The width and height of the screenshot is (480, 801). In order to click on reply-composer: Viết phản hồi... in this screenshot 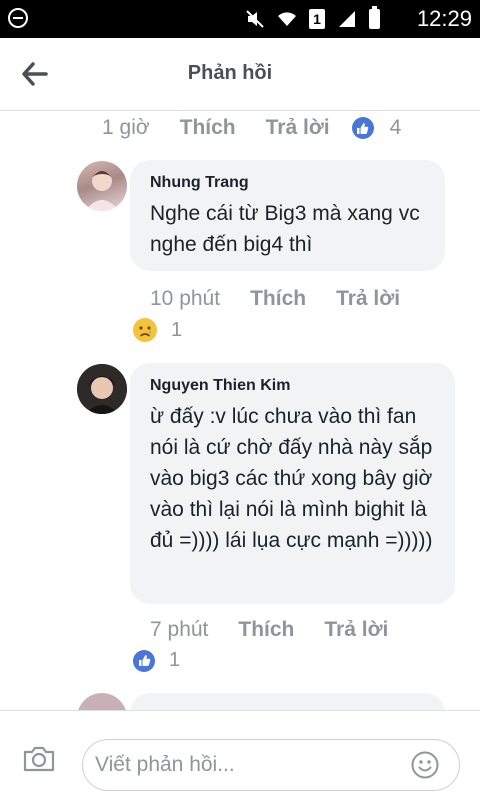, I will do `click(240, 755)`.